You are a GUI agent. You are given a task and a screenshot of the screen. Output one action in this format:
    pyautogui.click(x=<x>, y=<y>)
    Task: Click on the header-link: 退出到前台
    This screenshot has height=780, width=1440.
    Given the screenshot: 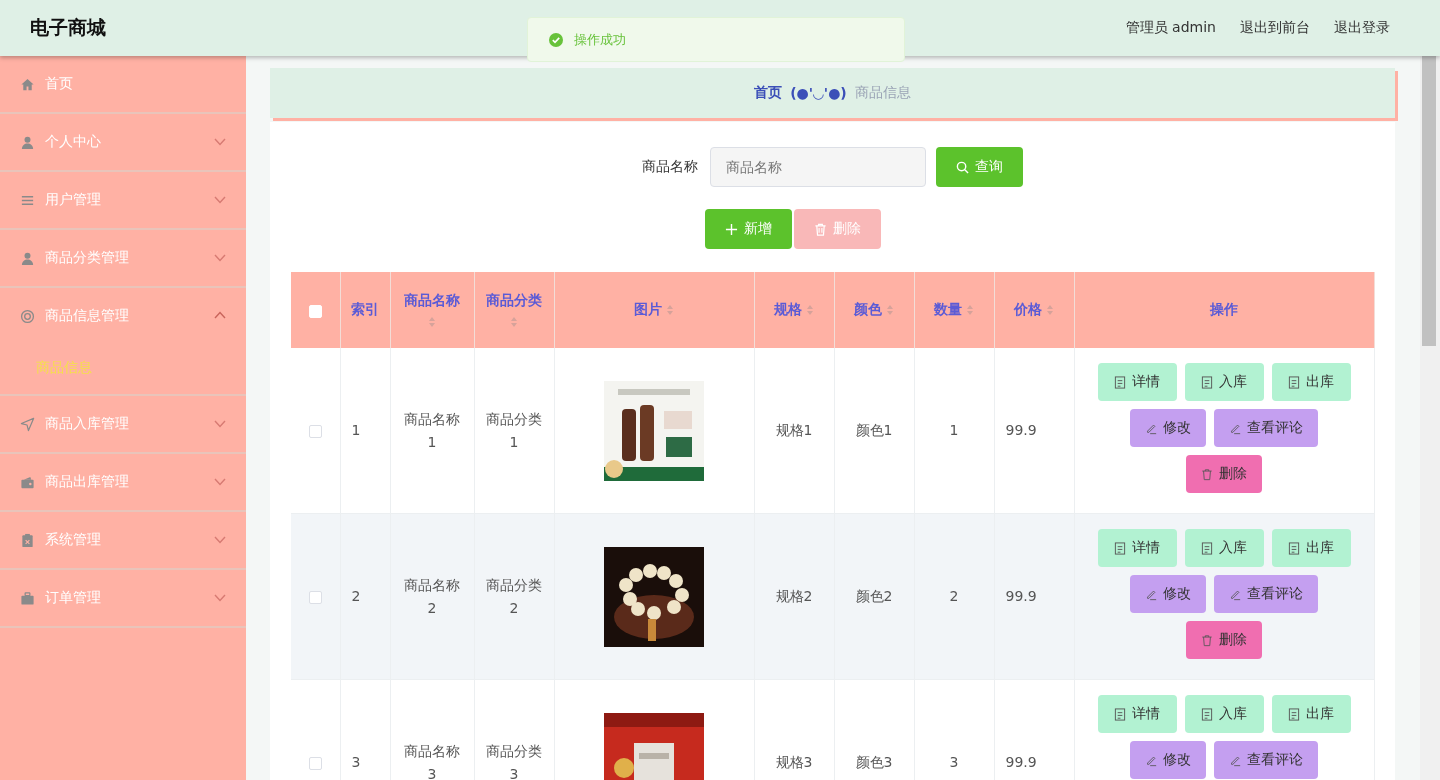 What is the action you would take?
    pyautogui.click(x=1275, y=28)
    